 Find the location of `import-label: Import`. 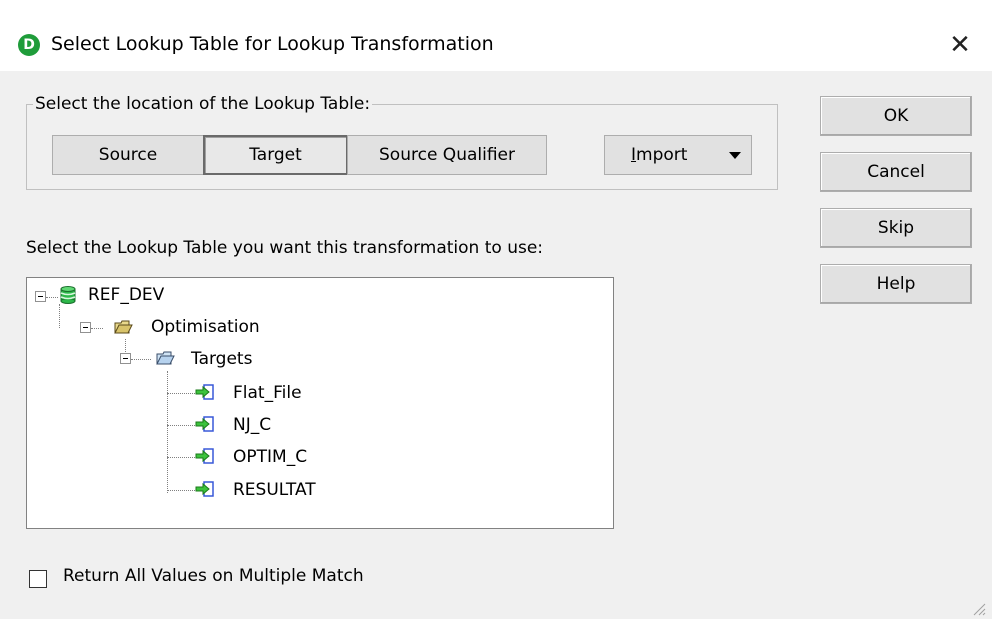

import-label: Import is located at coordinates (659, 155).